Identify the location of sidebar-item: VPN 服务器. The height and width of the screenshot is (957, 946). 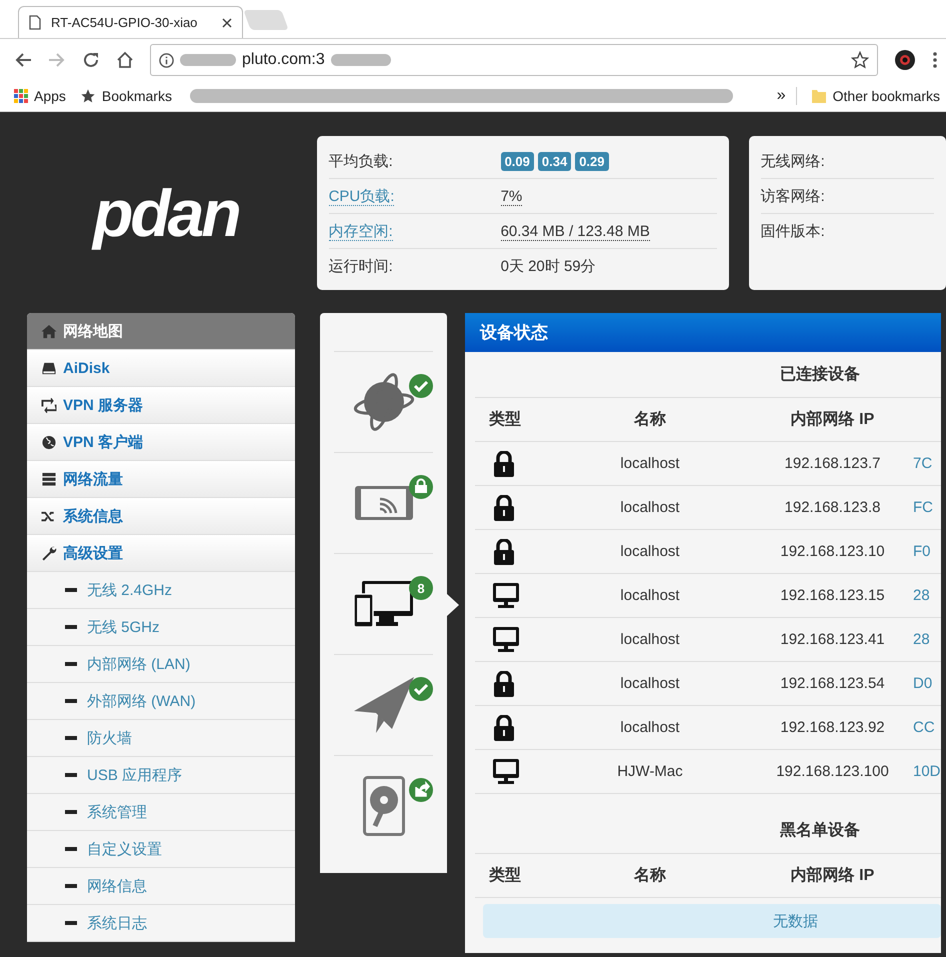
(161, 405).